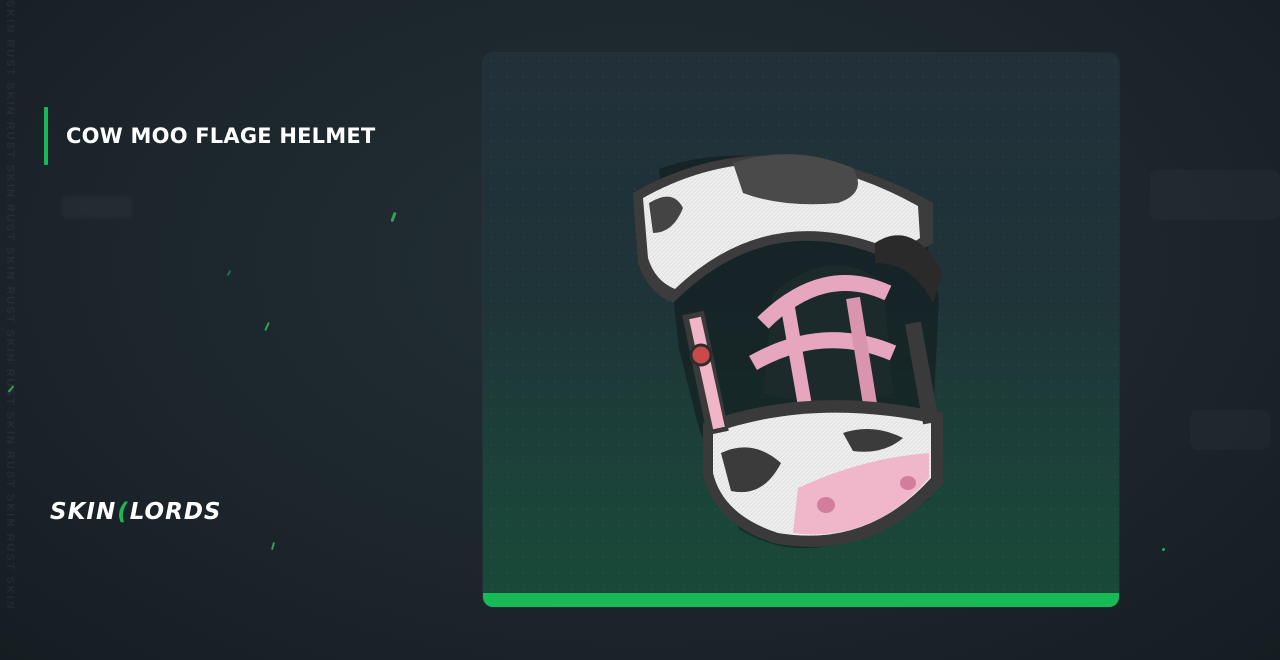 This screenshot has width=1280, height=660. What do you see at coordinates (46, 136) in the screenshot?
I see `title-accent-bar` at bounding box center [46, 136].